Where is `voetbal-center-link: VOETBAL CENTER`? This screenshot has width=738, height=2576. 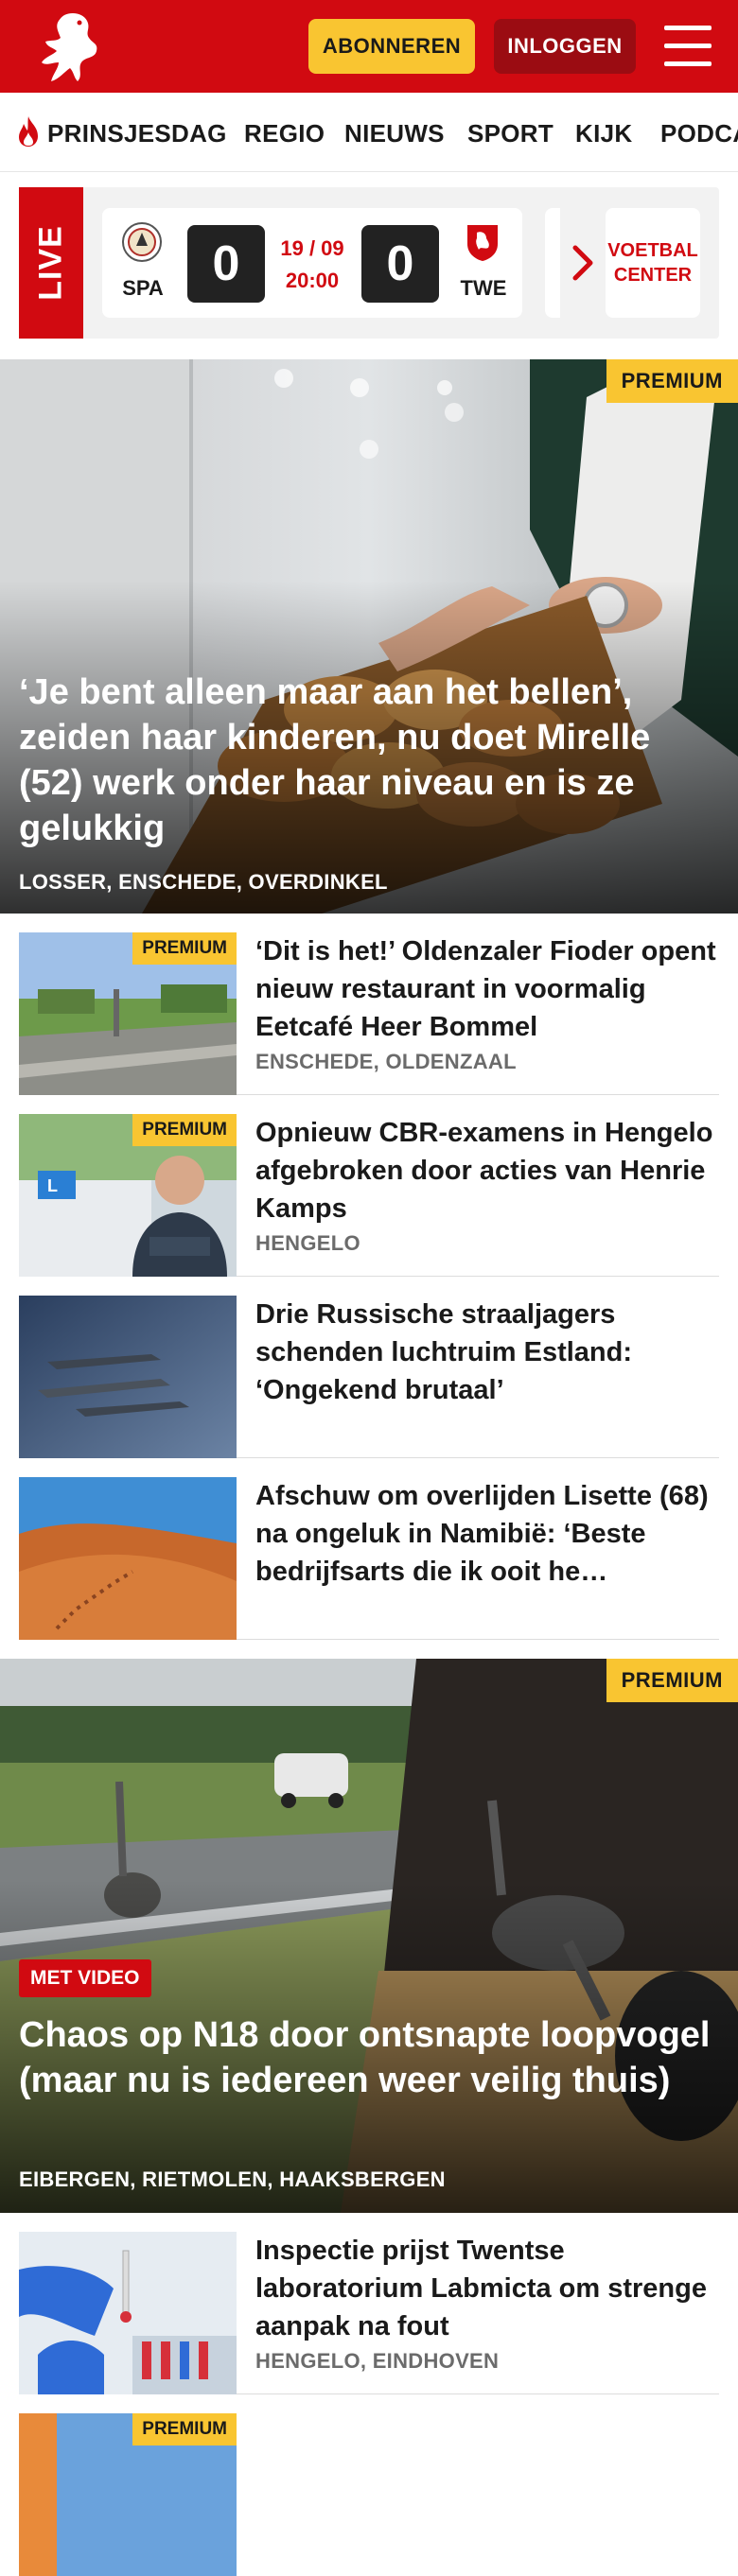
voetbal-center-link: VOETBAL CENTER is located at coordinates (653, 263).